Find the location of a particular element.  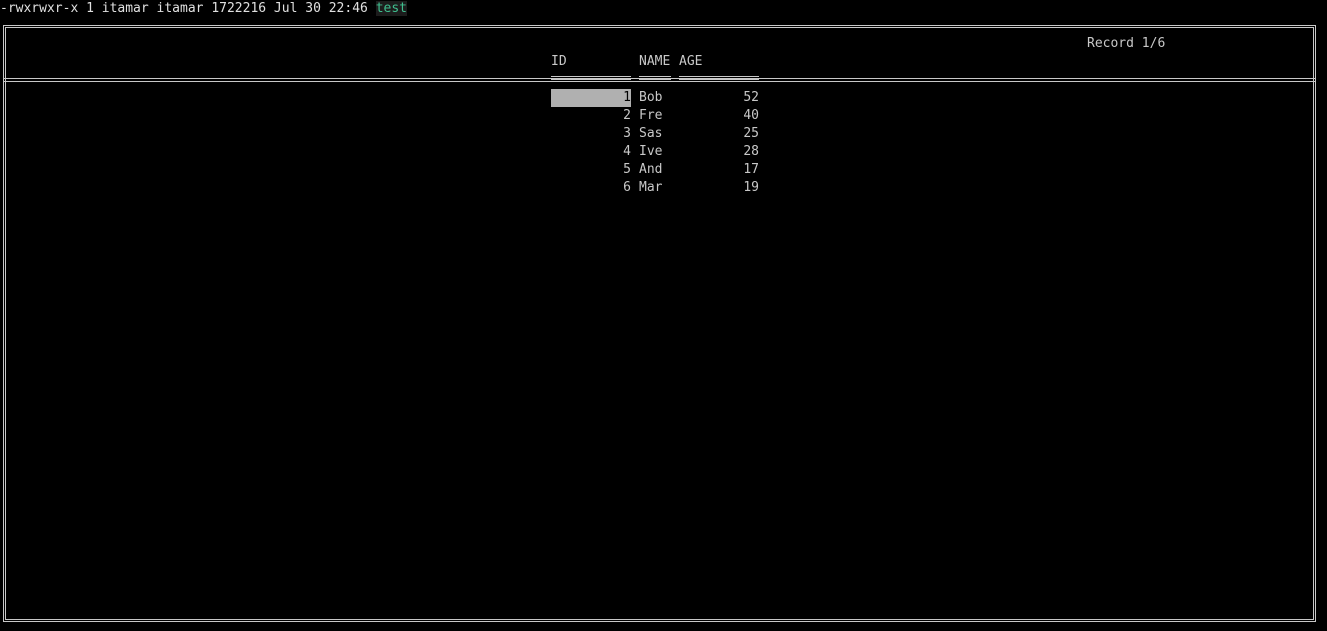

cell-id: 2 is located at coordinates (591, 116).